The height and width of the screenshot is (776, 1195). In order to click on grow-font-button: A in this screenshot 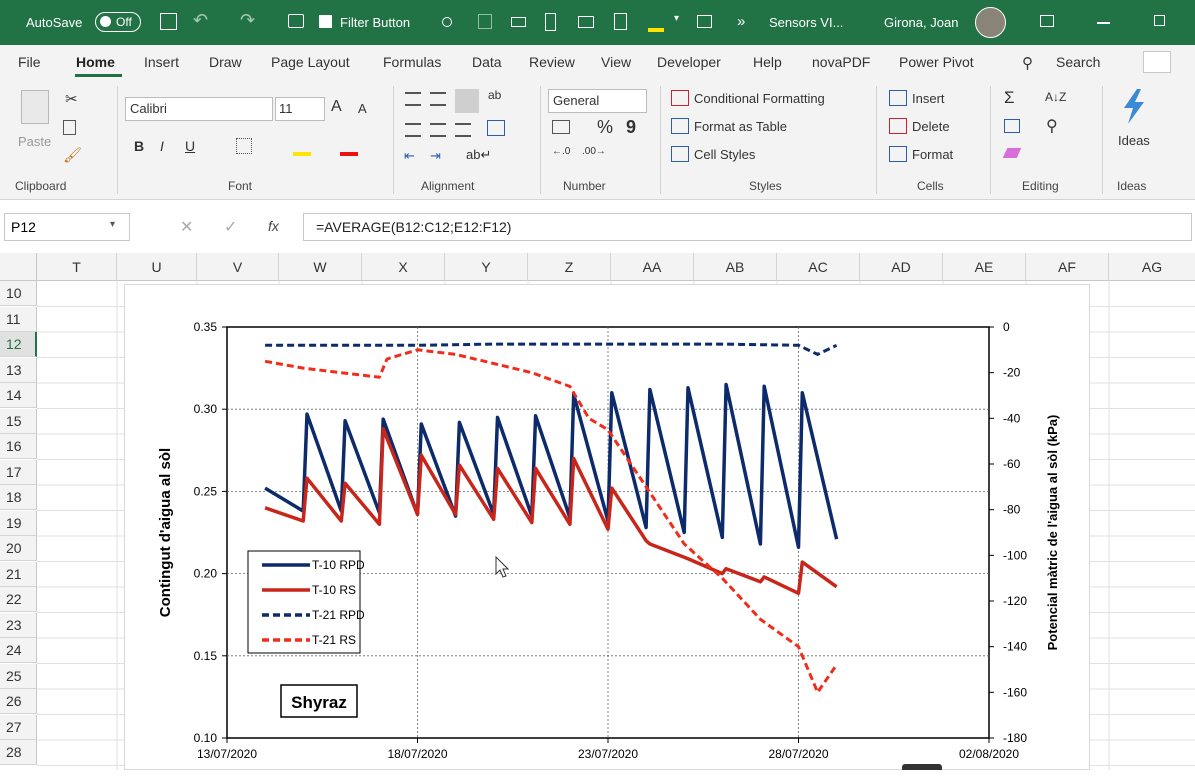, I will do `click(336, 107)`.